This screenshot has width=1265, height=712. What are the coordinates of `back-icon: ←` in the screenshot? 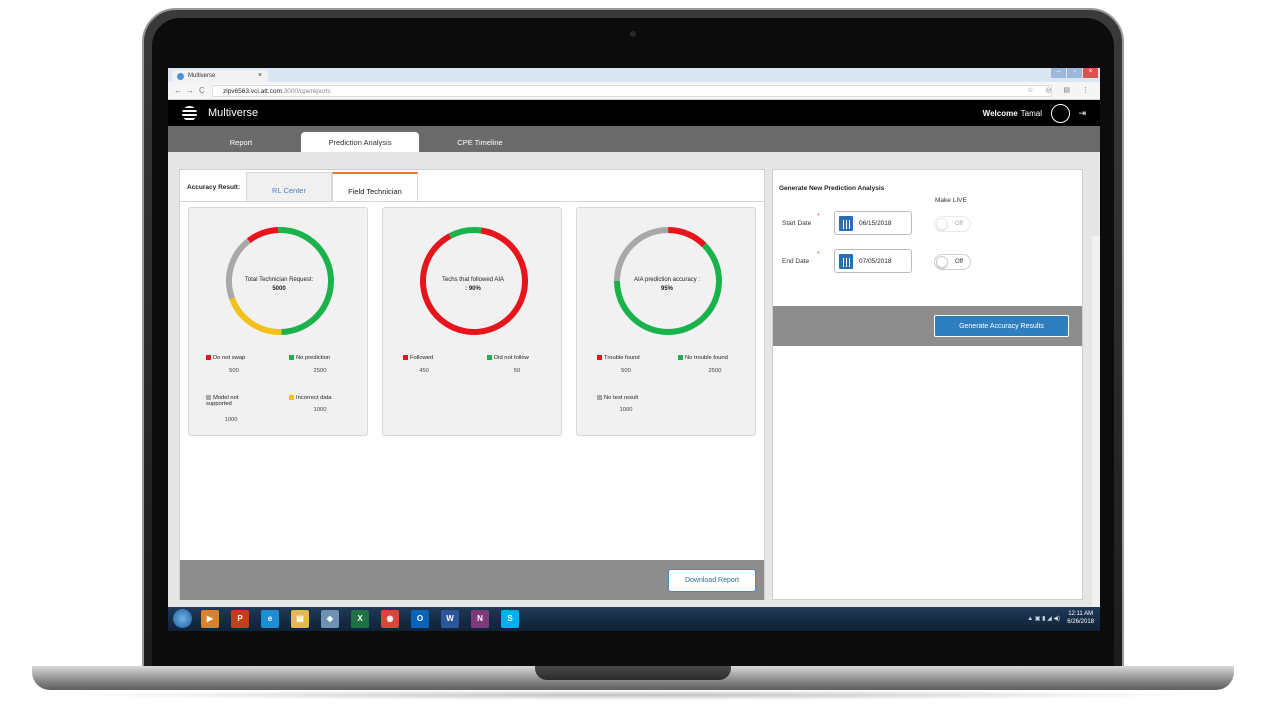 It's located at (178, 90).